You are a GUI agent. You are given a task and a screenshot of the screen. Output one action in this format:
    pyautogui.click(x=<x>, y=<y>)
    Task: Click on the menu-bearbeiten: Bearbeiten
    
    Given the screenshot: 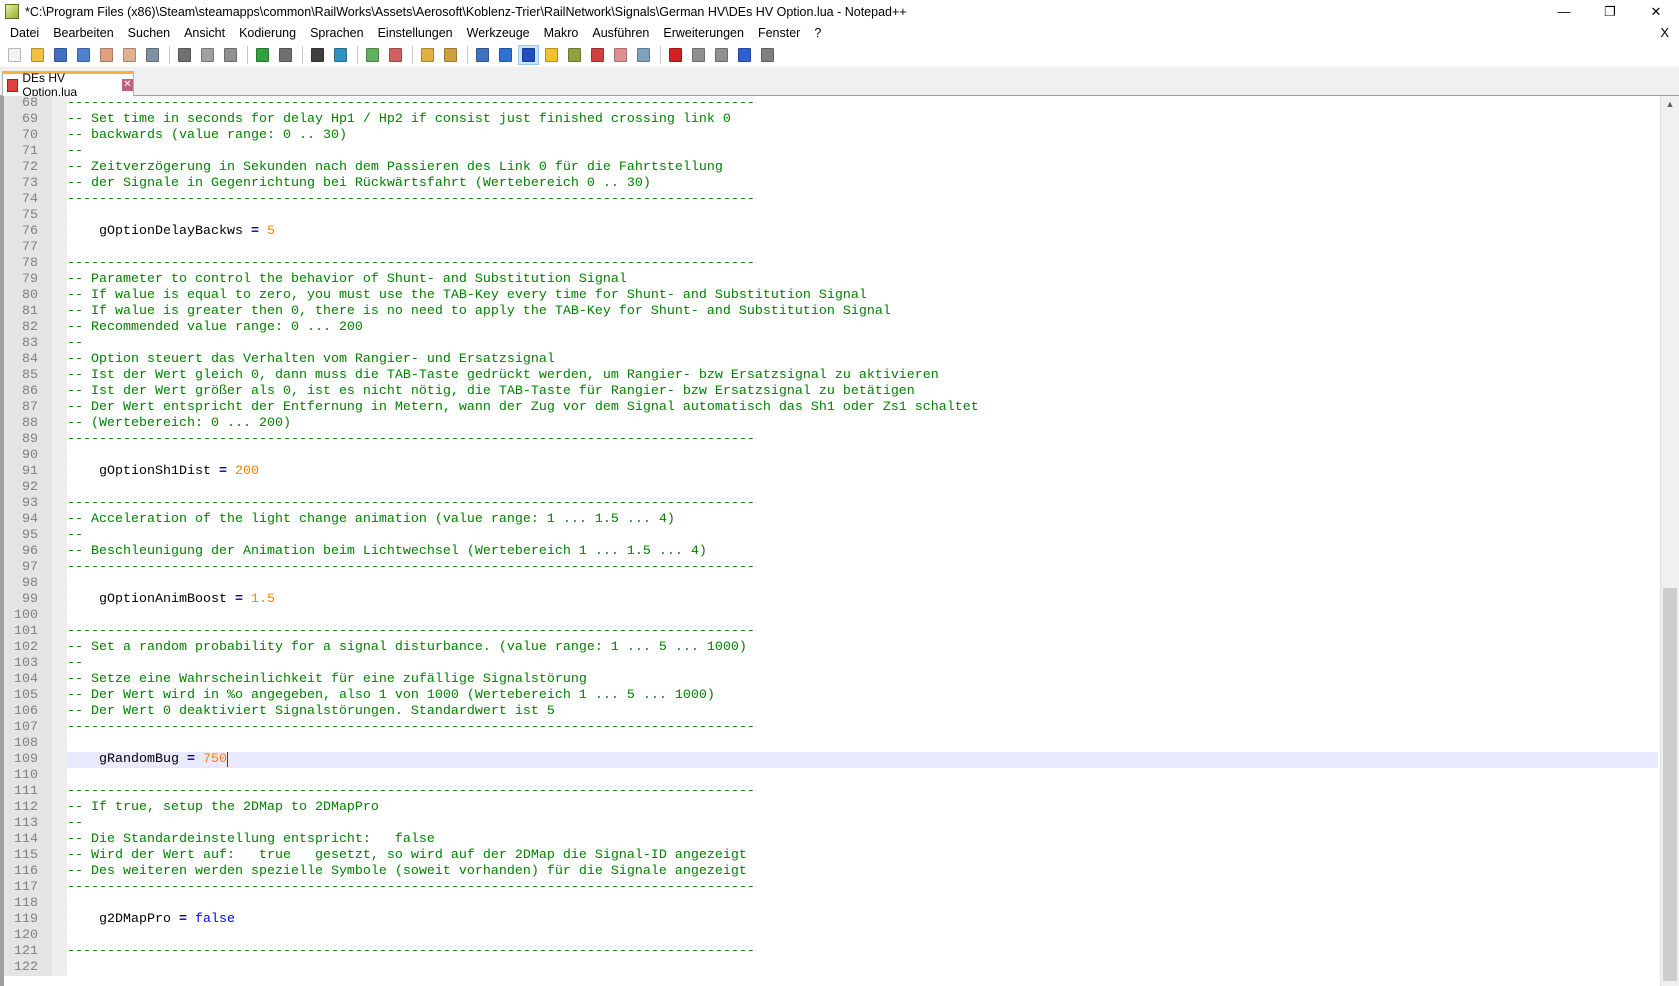 What is the action you would take?
    pyautogui.click(x=83, y=33)
    